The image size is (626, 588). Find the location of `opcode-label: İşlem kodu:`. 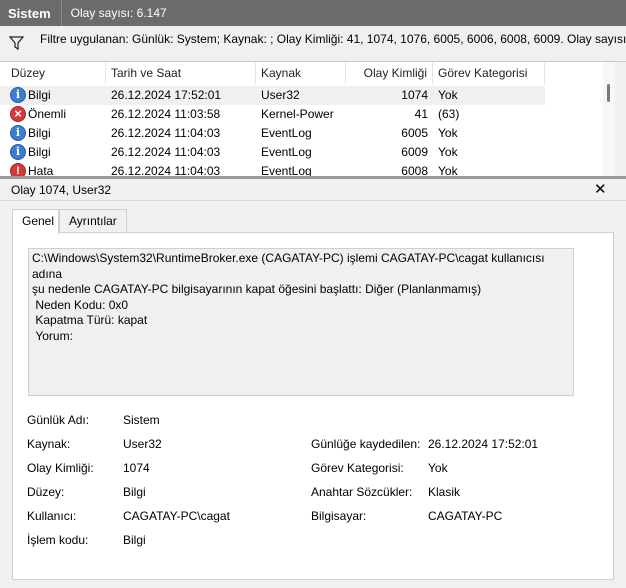

opcode-label: İşlem kodu: is located at coordinates (58, 540).